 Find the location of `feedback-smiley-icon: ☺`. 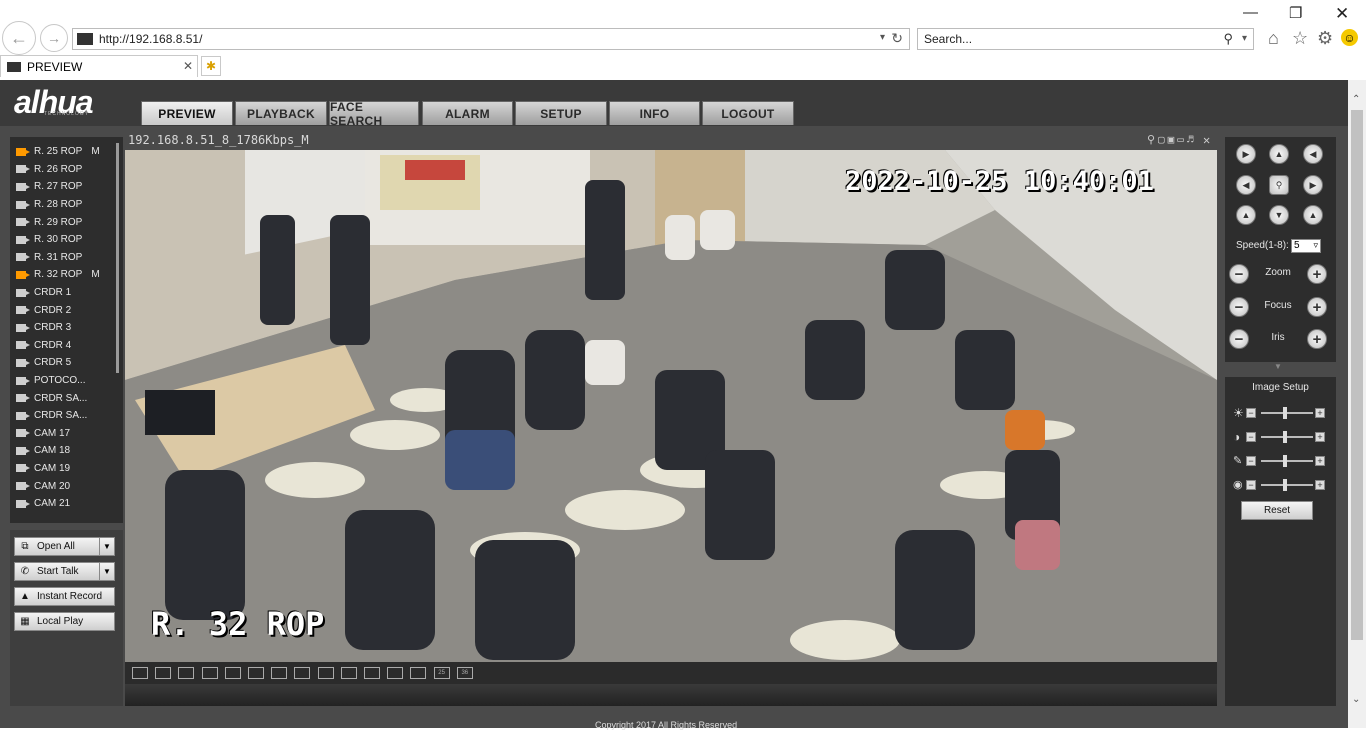

feedback-smiley-icon: ☺ is located at coordinates (1349, 37).